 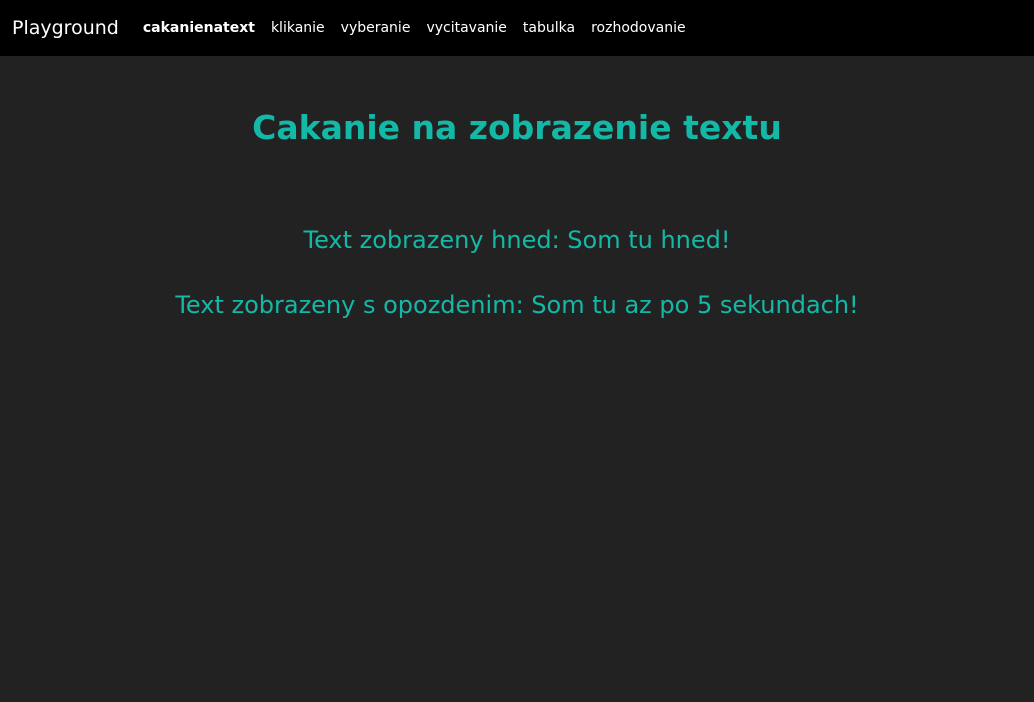 What do you see at coordinates (431, 240) in the screenshot?
I see `immediate-text-label: Text zobrazeny hned:` at bounding box center [431, 240].